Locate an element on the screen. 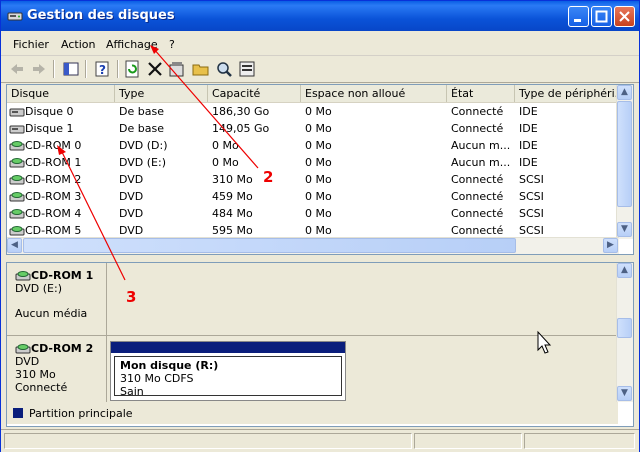  table-row: CD-ROM 3 DVD 459 Mo 0 Mo Connecté SCSI is located at coordinates (313, 196).